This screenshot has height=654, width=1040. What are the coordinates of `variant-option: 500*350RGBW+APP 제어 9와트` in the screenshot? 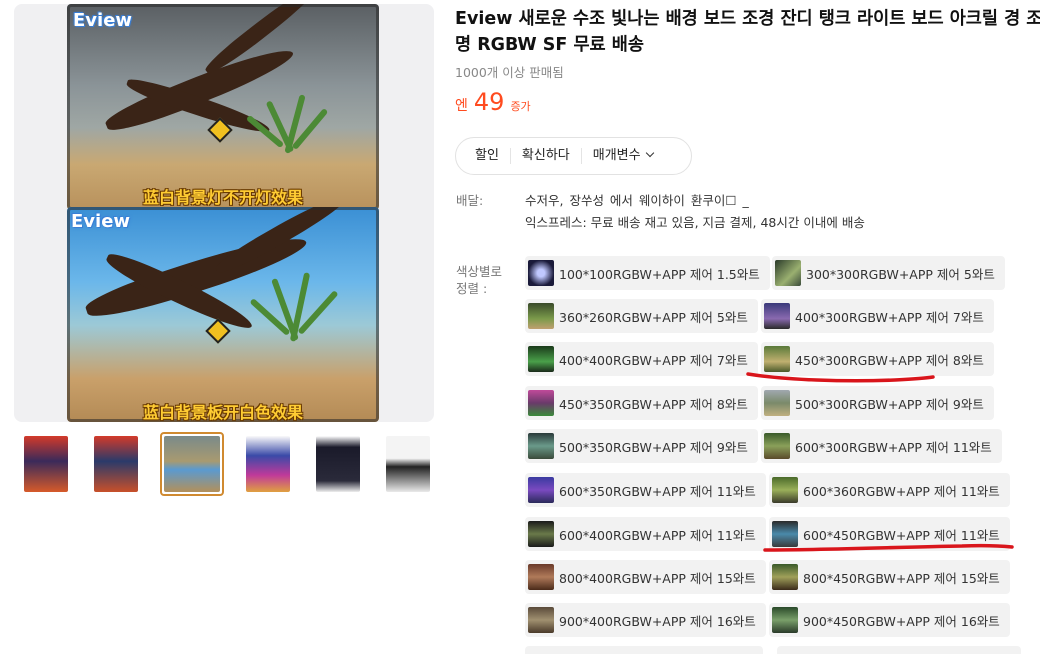 It's located at (641, 446).